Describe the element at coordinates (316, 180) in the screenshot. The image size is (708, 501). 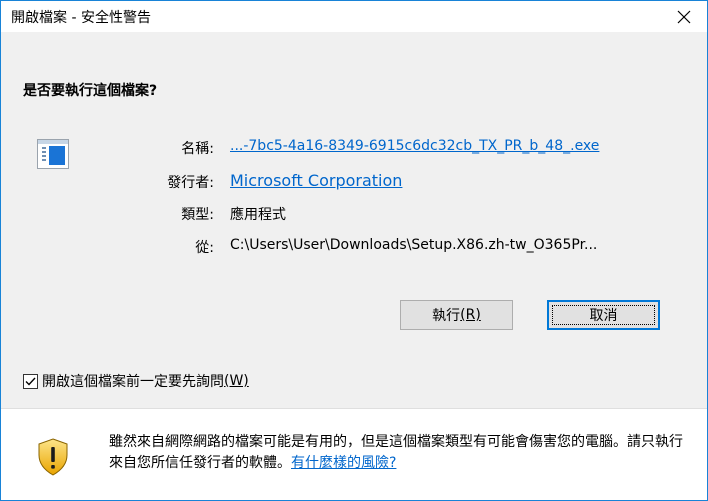
I see `publisher-link: Microsoft Corporation` at that location.